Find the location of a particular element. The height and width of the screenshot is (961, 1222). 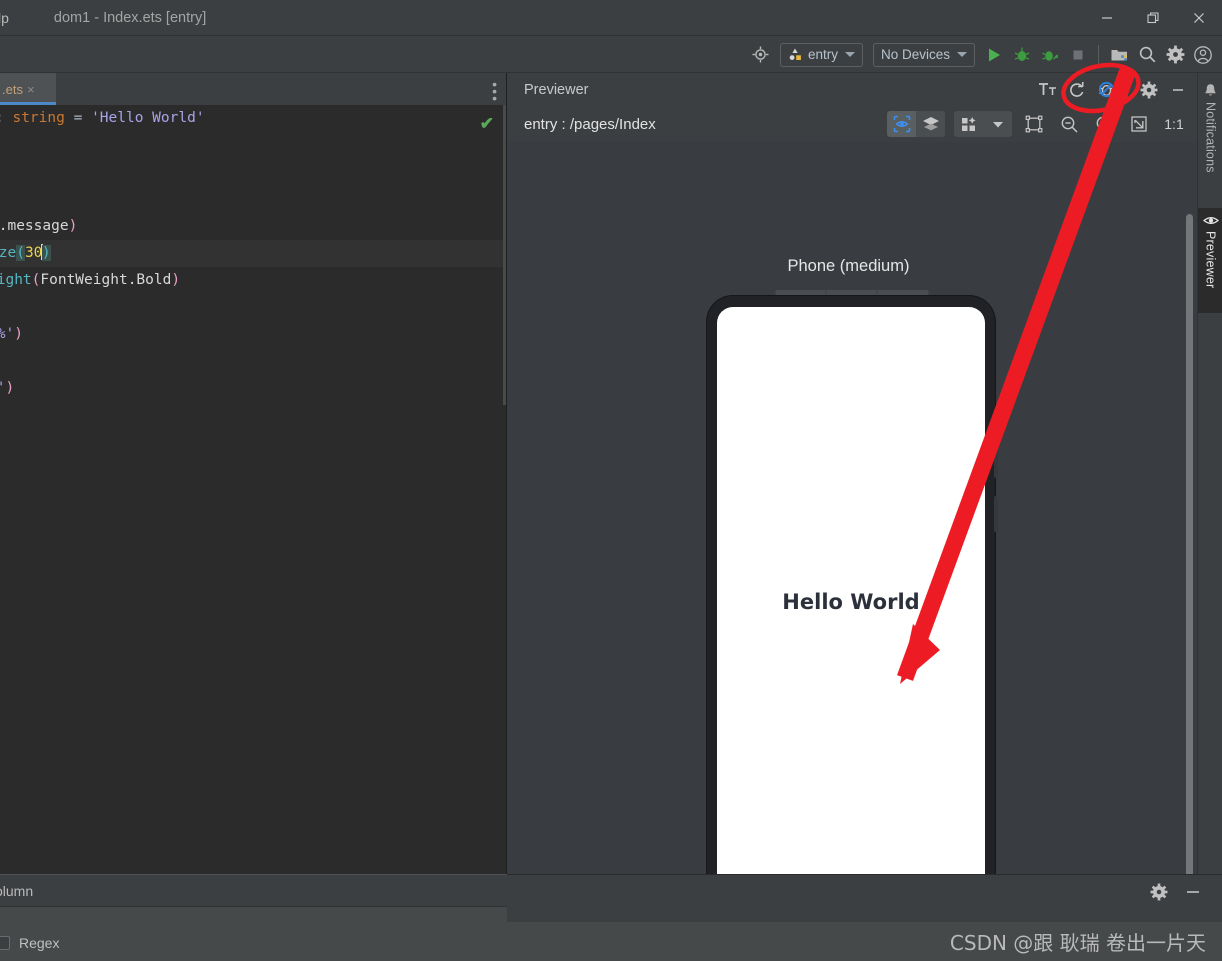

bell-icon is located at coordinates (1210, 90).